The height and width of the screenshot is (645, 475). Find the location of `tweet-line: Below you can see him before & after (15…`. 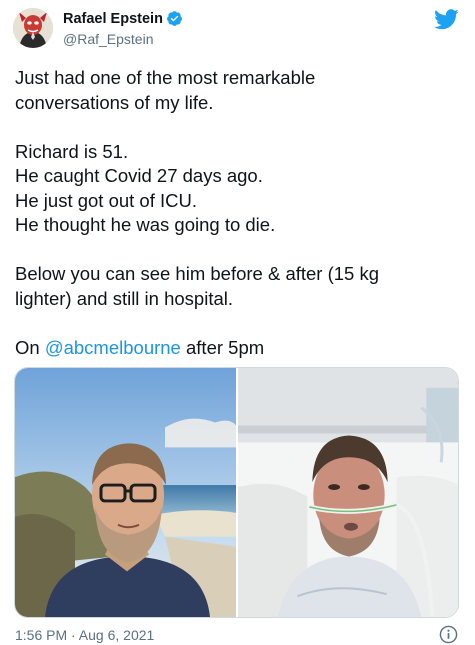

tweet-line: Below you can see him before & after (15… is located at coordinates (197, 273).